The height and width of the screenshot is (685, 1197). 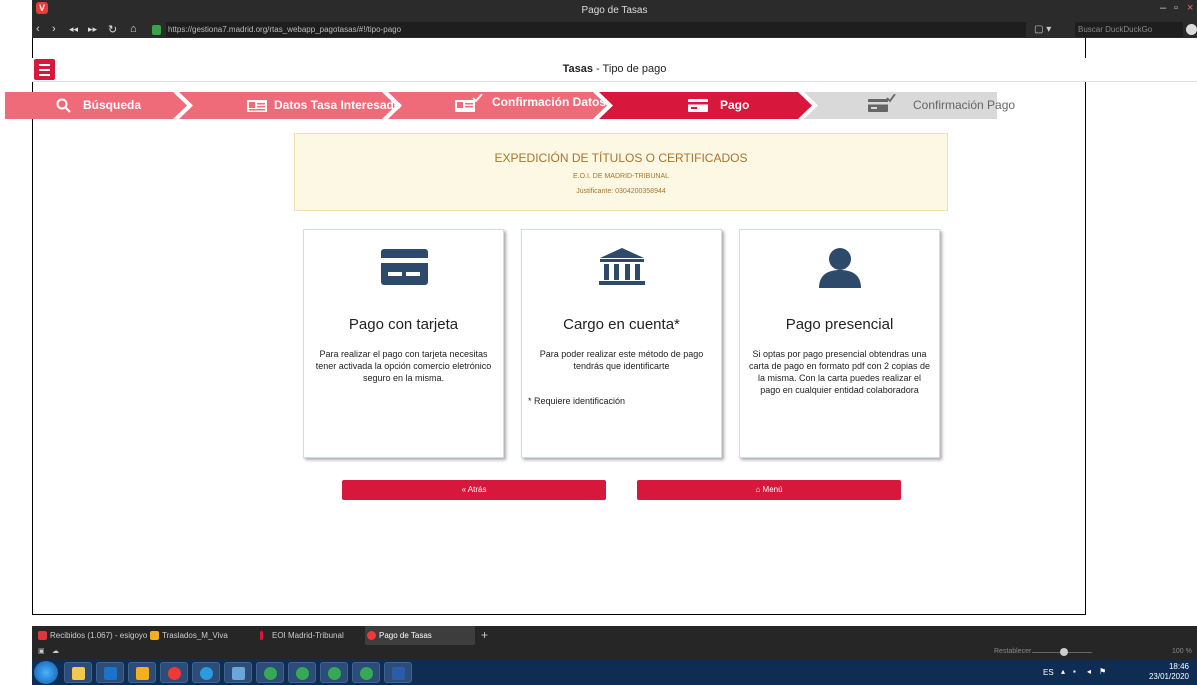 What do you see at coordinates (577, 69) in the screenshot?
I see `page-title-bold: Tasas` at bounding box center [577, 69].